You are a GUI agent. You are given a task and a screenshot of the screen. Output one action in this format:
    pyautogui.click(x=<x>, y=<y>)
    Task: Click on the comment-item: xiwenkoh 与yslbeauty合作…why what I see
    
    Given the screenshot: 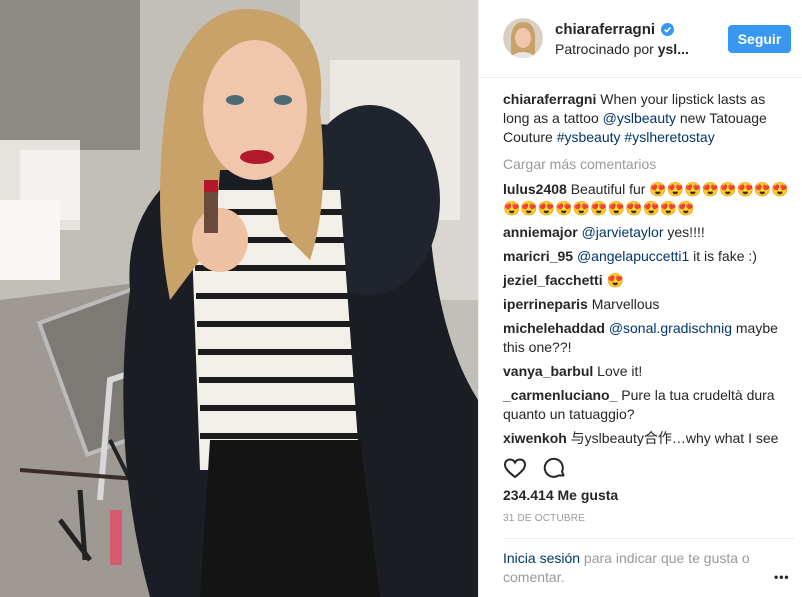 What is the action you would take?
    pyautogui.click(x=649, y=438)
    